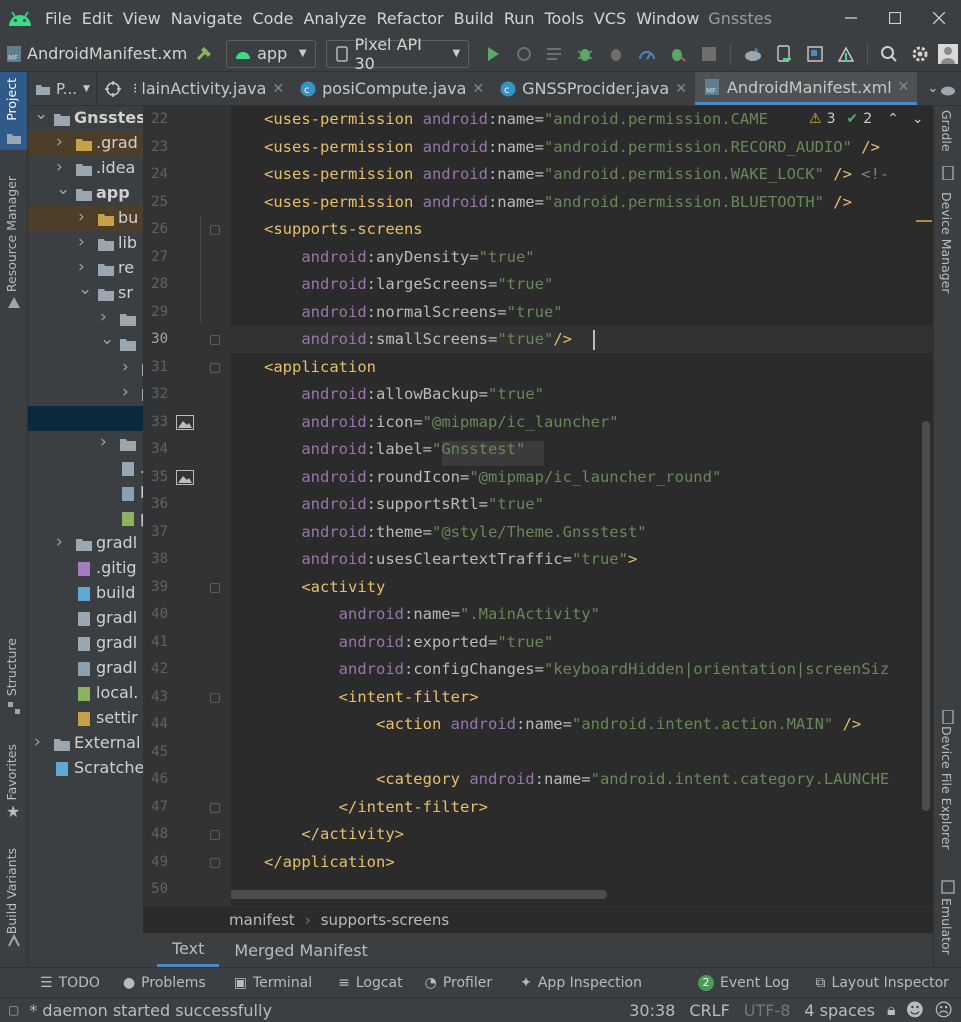  What do you see at coordinates (85, 768) in the screenshot?
I see `tree-item: Scratche` at bounding box center [85, 768].